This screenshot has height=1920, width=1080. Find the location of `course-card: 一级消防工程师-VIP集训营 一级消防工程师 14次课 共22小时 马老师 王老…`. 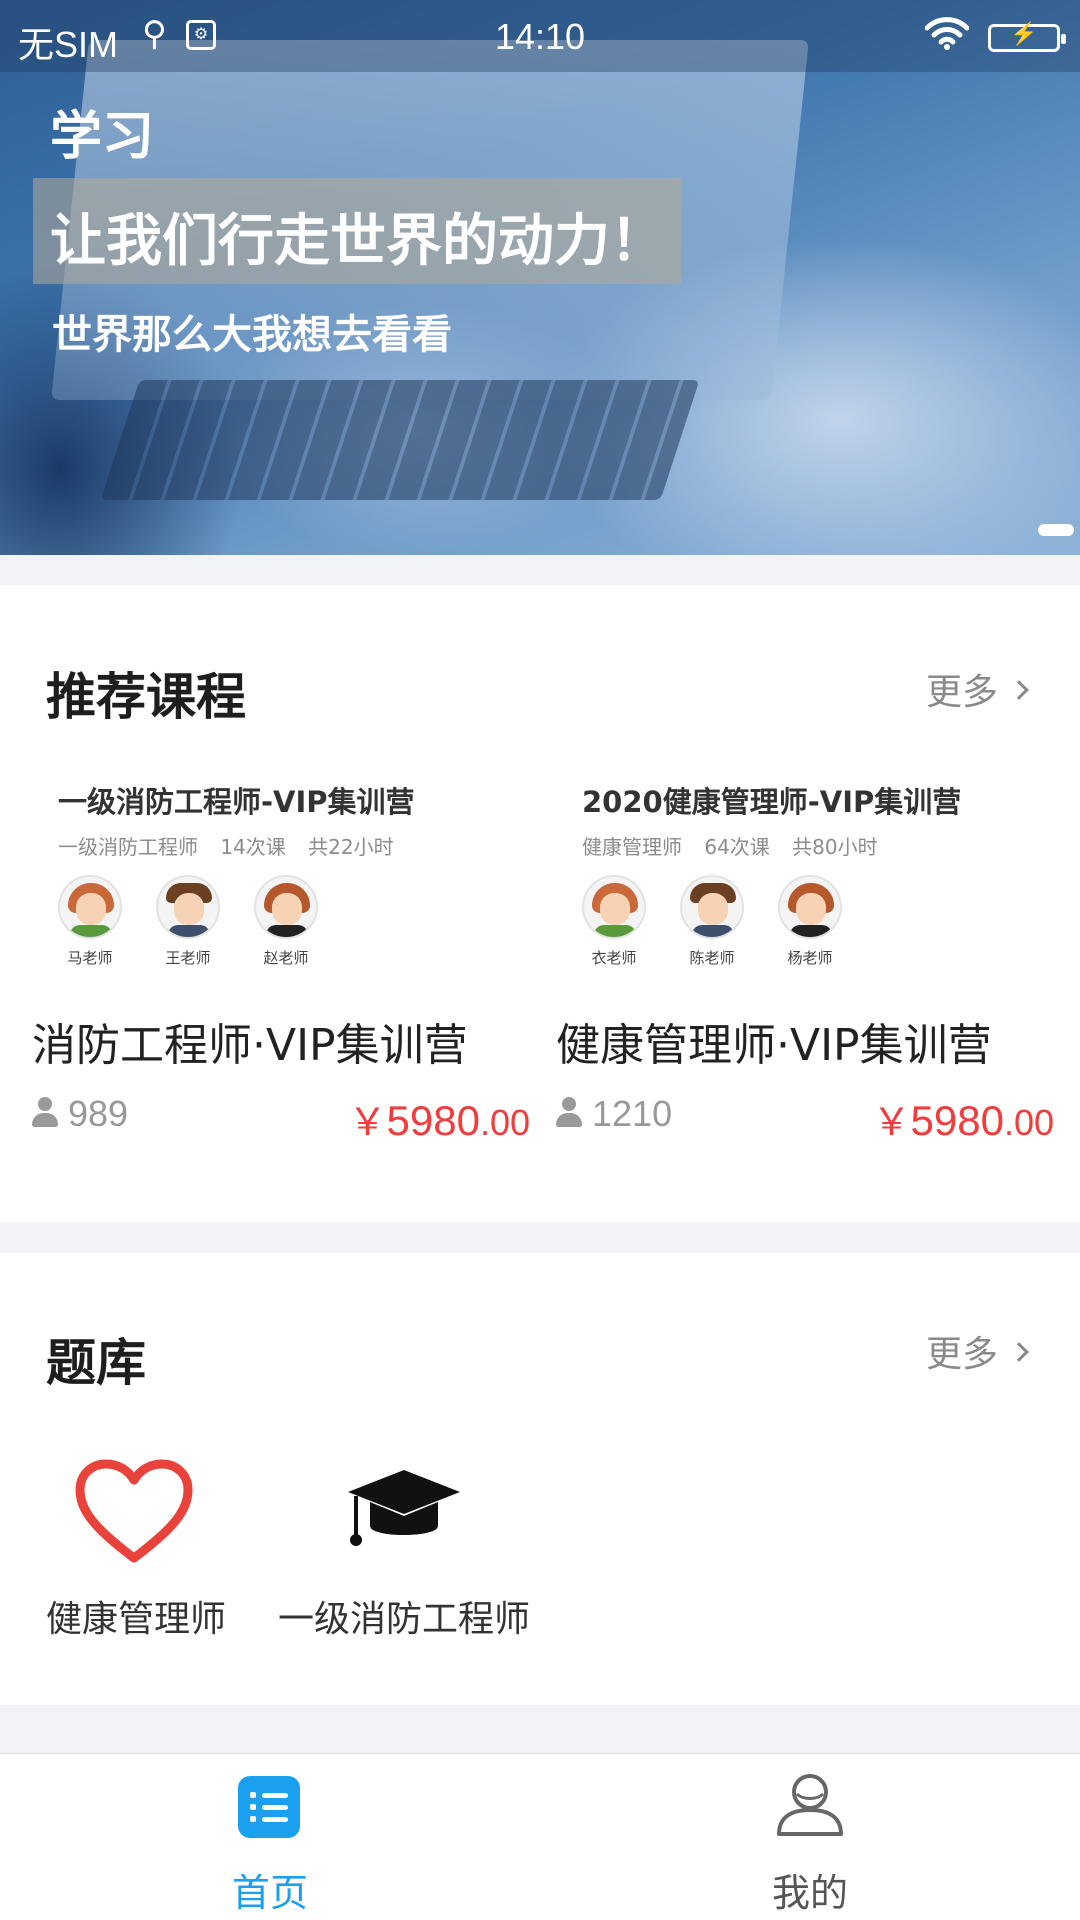

course-card: 一级消防工程师-VIP集训营 一级消防工程师 14次课 共22小时 马老师 王老… is located at coordinates (280, 1000).